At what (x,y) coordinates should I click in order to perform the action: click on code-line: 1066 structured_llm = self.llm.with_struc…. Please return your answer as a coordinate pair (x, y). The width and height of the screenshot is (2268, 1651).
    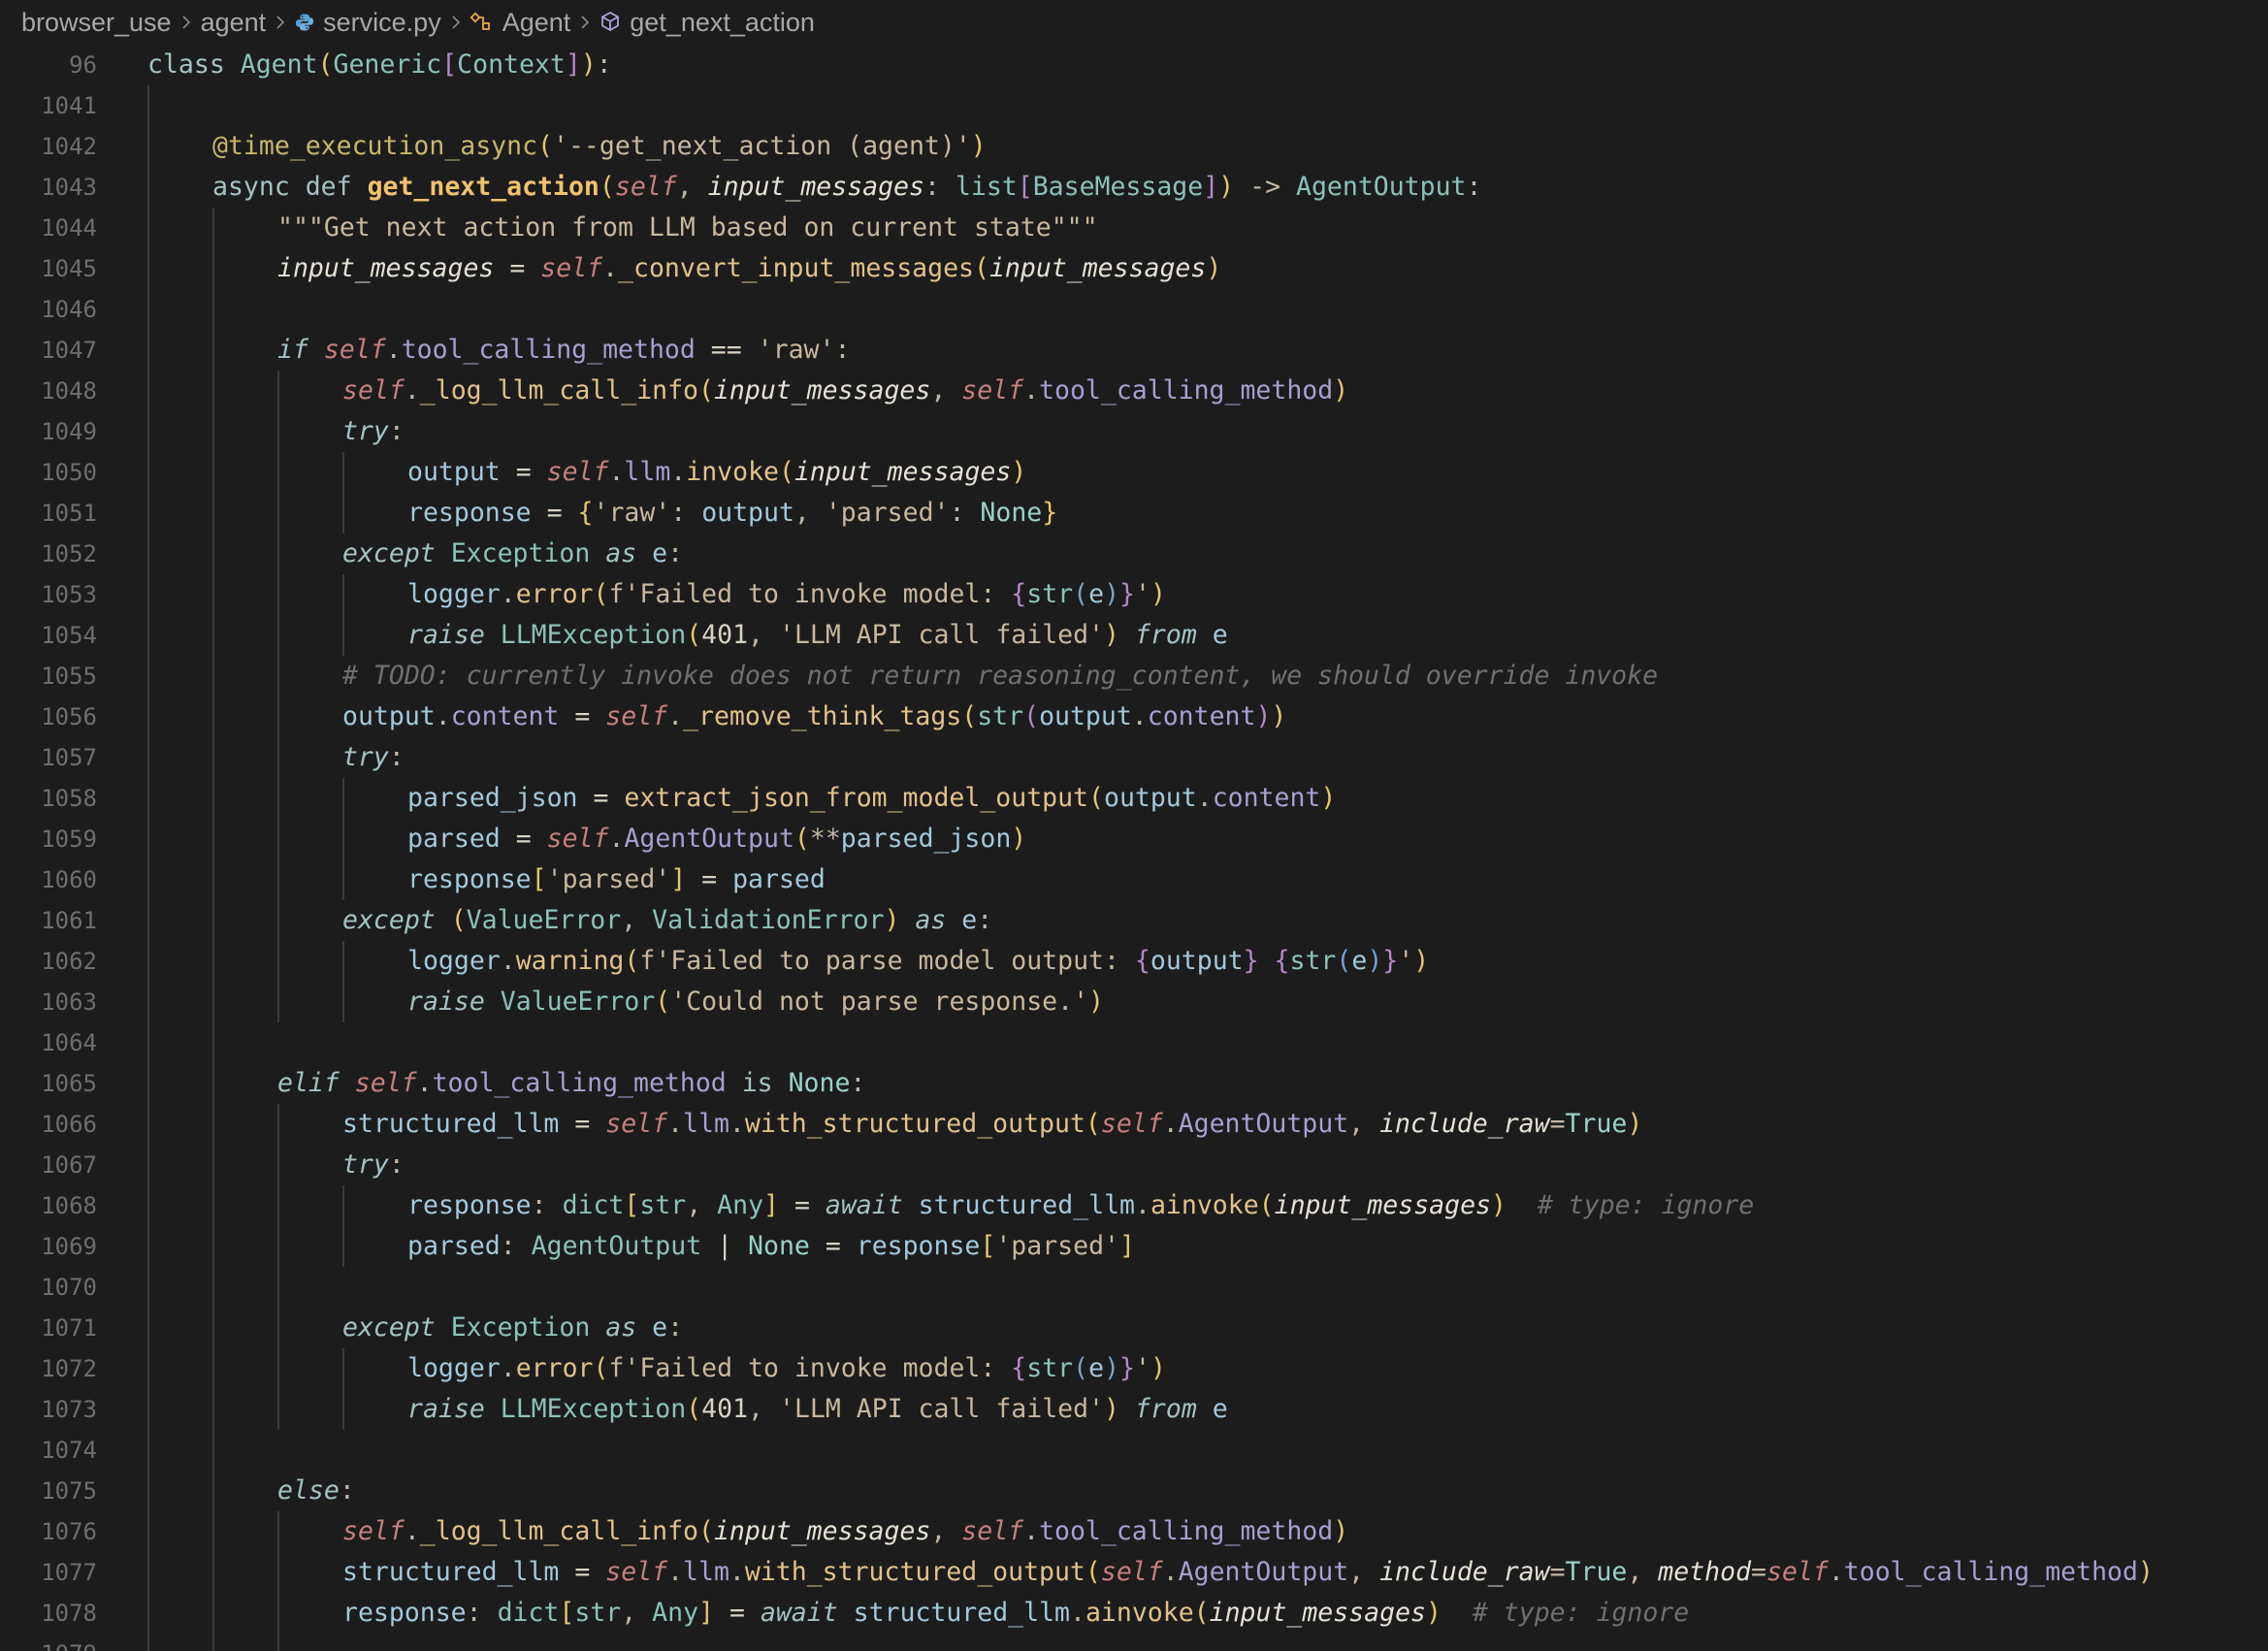
    Looking at the image, I should click on (1134, 1124).